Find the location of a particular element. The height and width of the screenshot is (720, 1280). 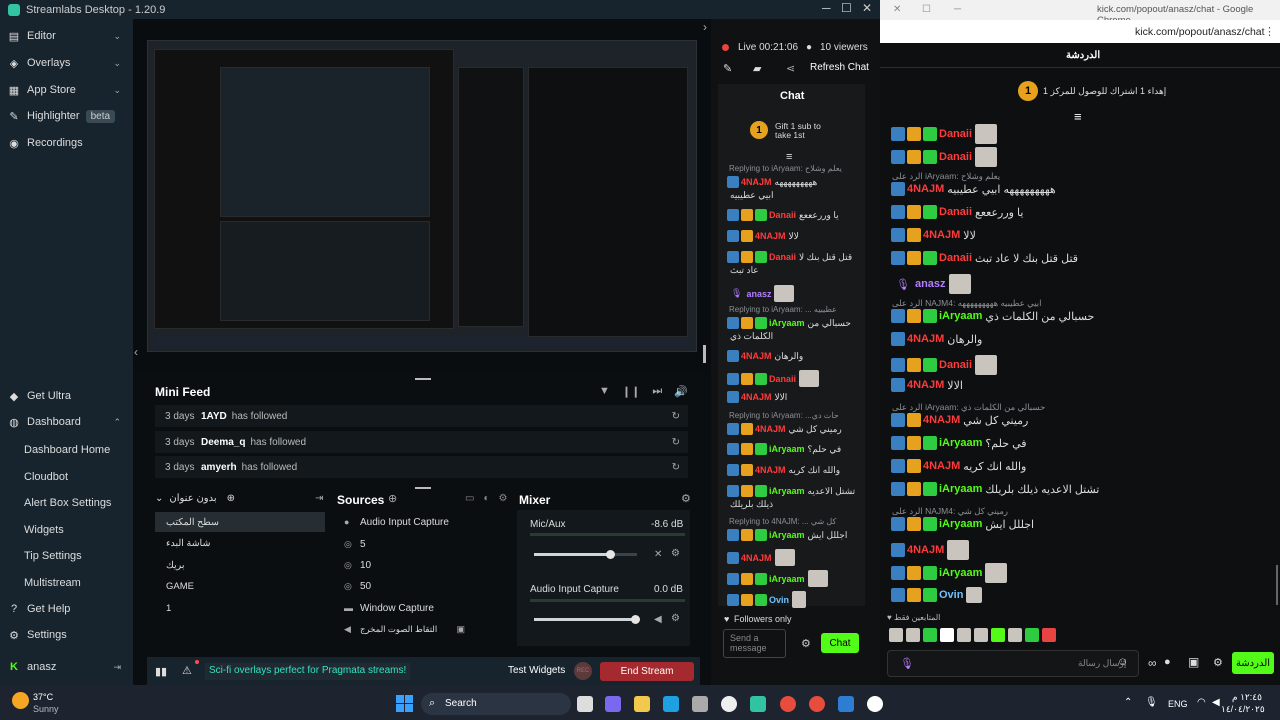

store-icon is located at coordinates (700, 704).